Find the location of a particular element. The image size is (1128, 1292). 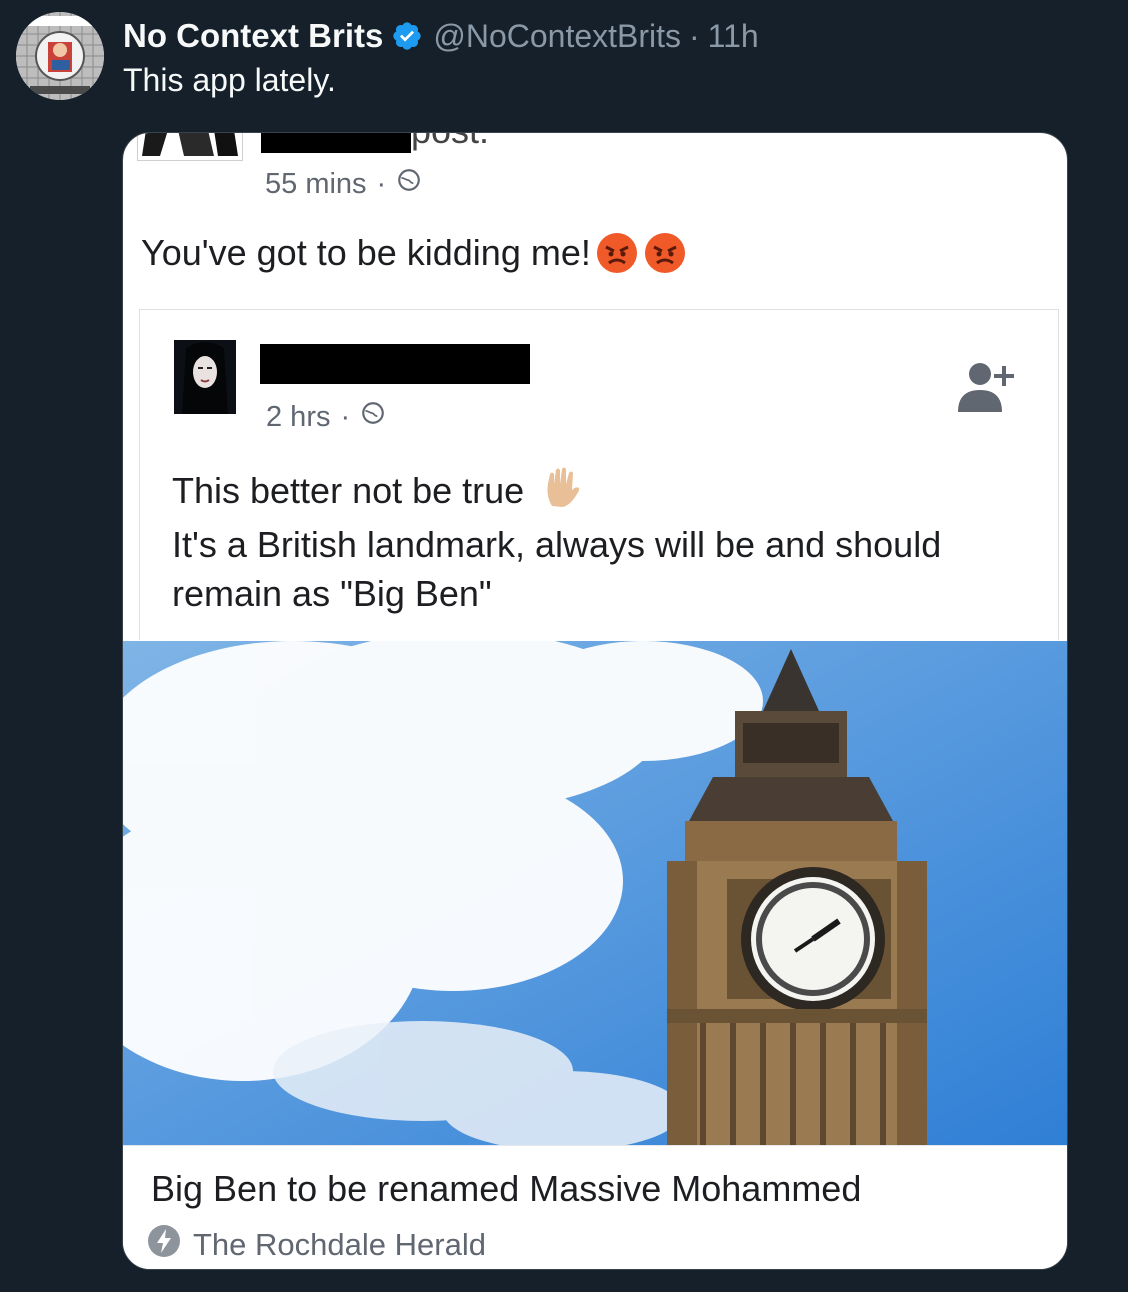

tweet-text: This app lately. is located at coordinates (229, 80).